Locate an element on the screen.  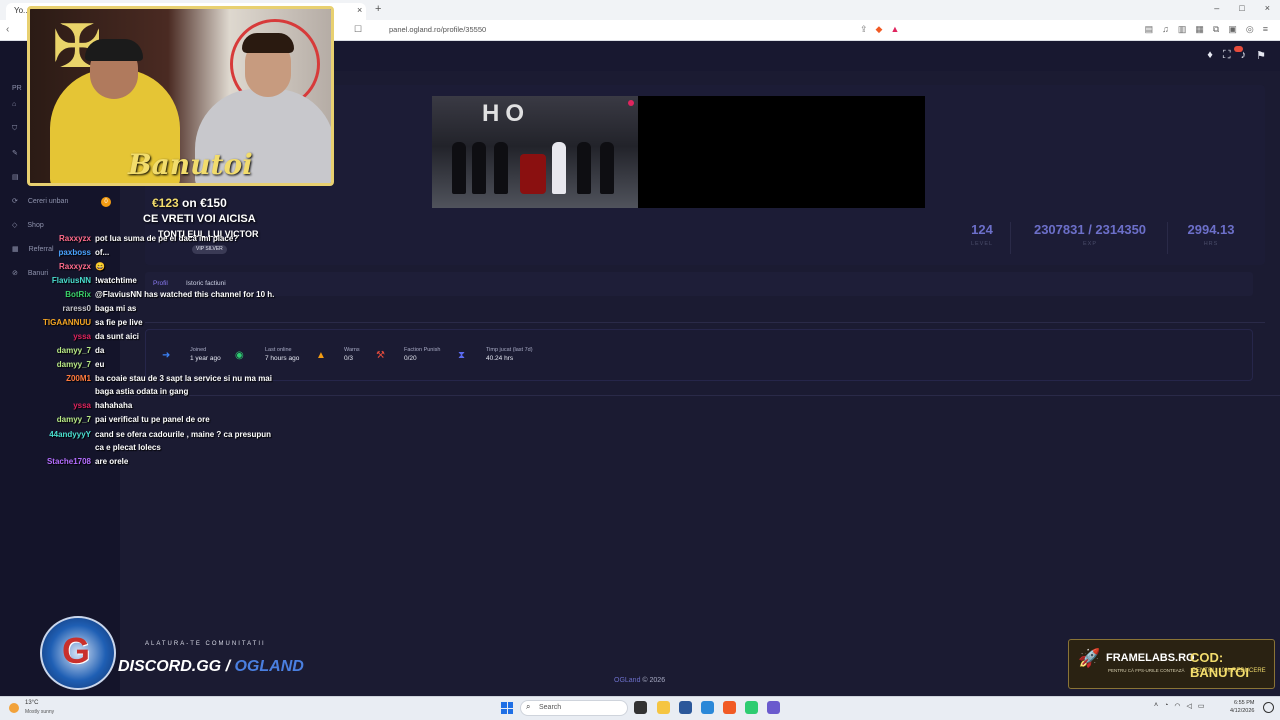
gamepad-icon: ◉ is located at coordinates (239, 355).